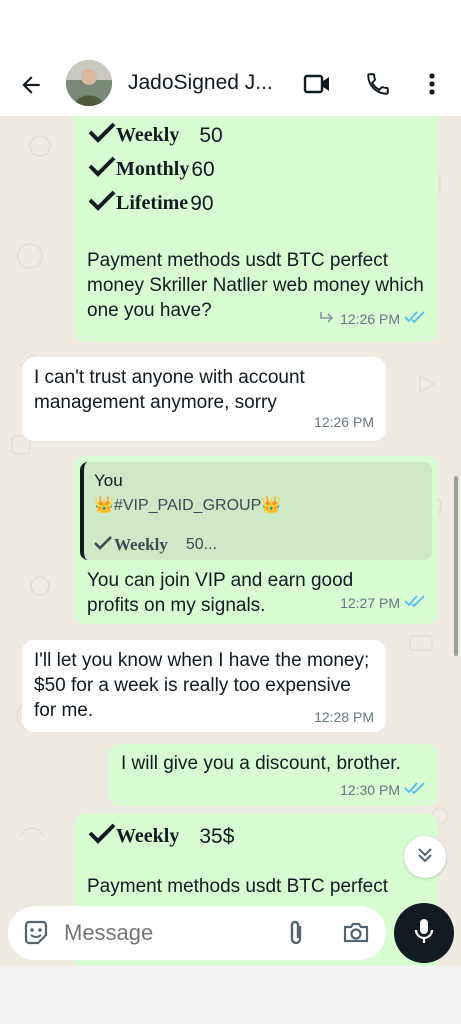 Image resolution: width=461 pixels, height=1024 pixels. I want to click on chevron-double-down-icon, so click(425, 857).